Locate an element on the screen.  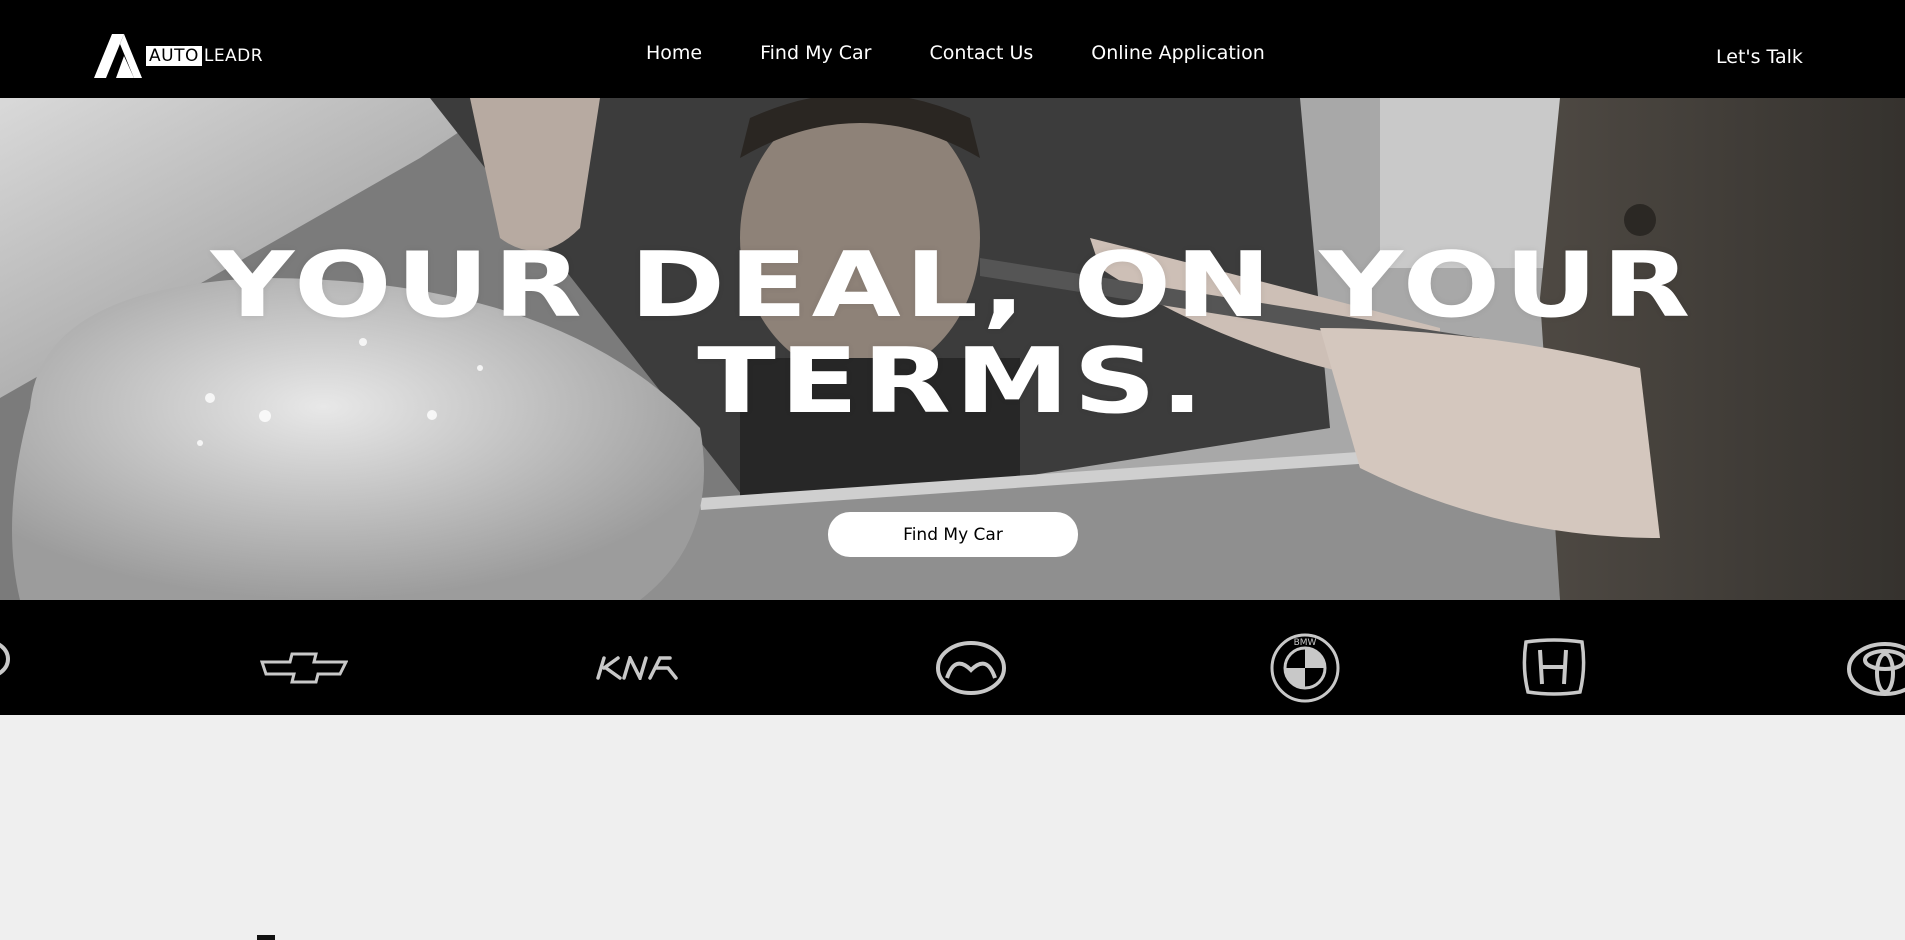
logo-wordmark: AUTO LEADR is located at coordinates (204, 56).